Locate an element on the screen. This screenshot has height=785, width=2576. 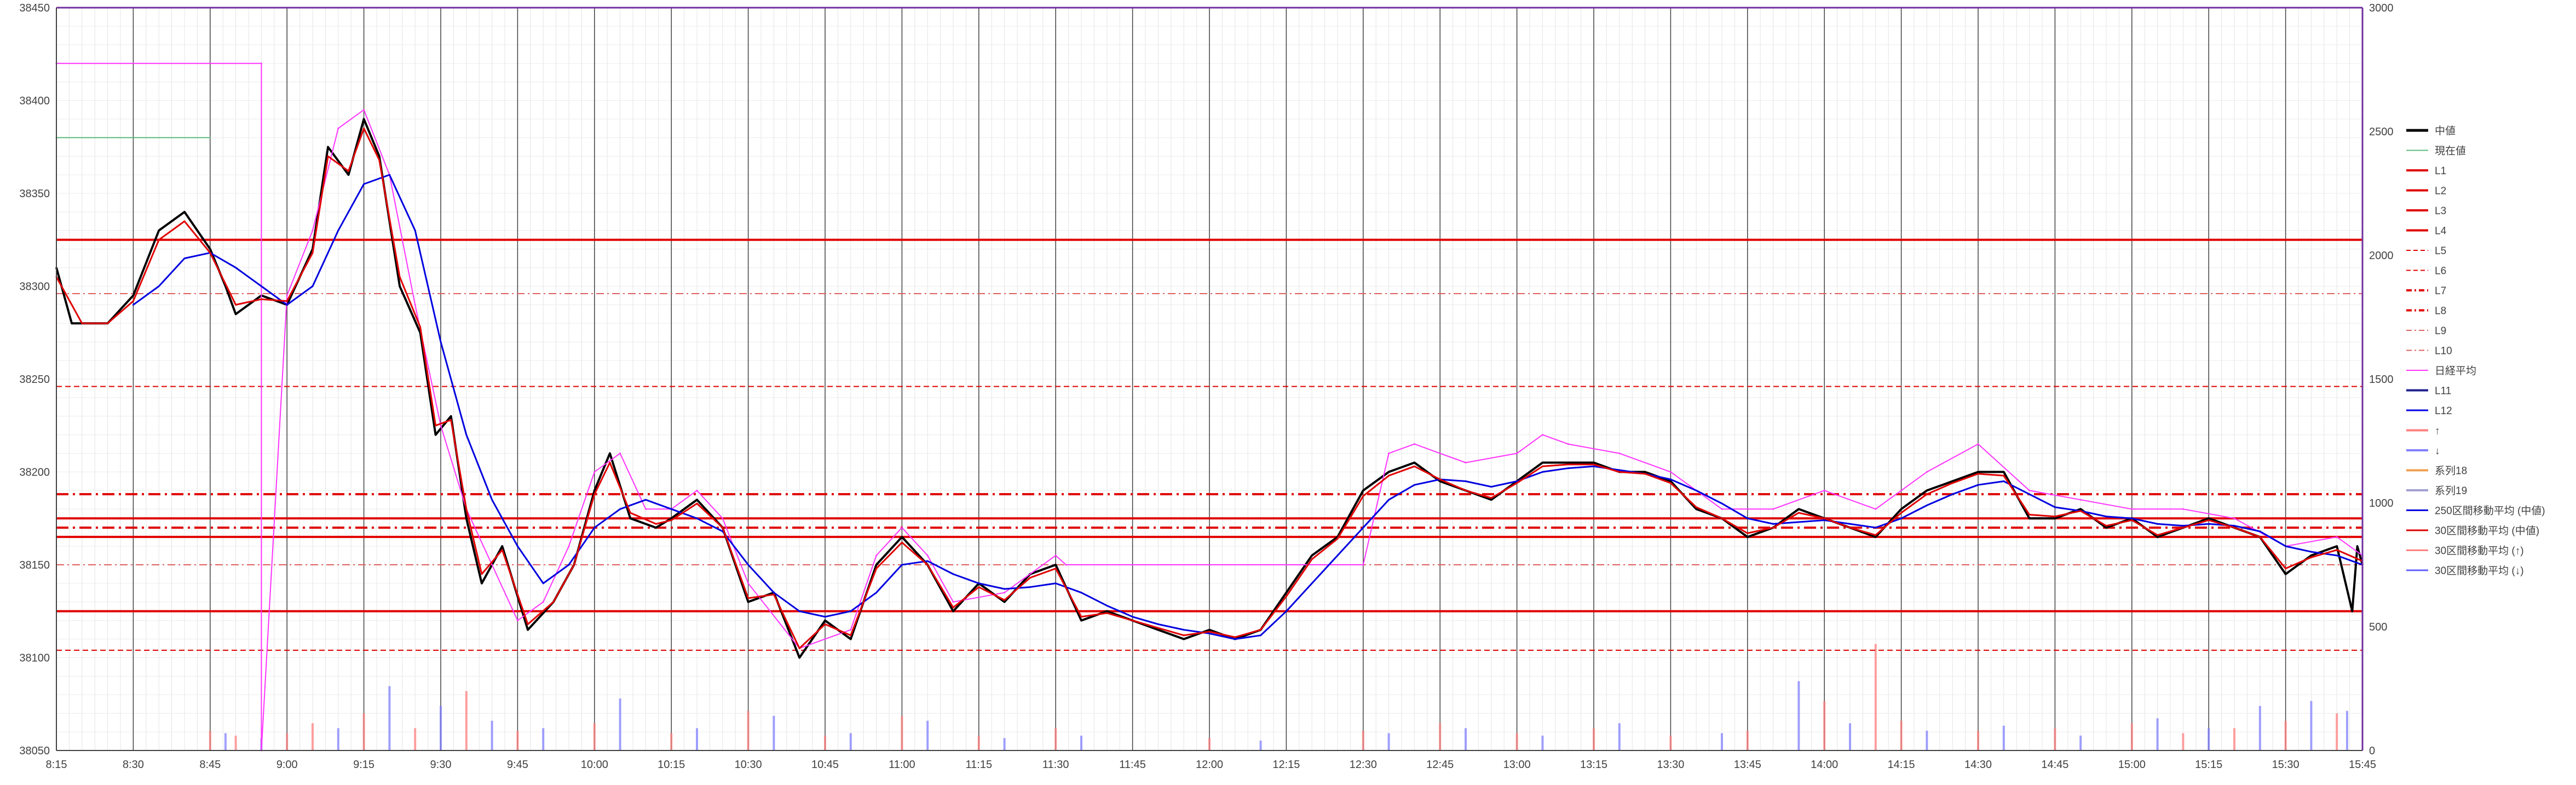
x-tick-label: 14:00 is located at coordinates (1824, 765).